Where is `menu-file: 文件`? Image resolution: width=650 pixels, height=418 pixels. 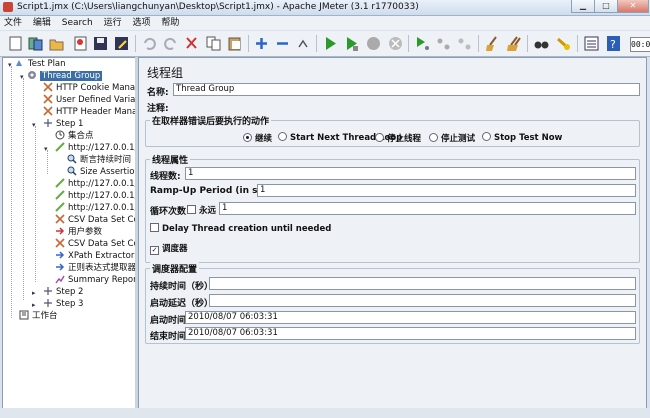
menu-file: 文件 is located at coordinates (13, 23).